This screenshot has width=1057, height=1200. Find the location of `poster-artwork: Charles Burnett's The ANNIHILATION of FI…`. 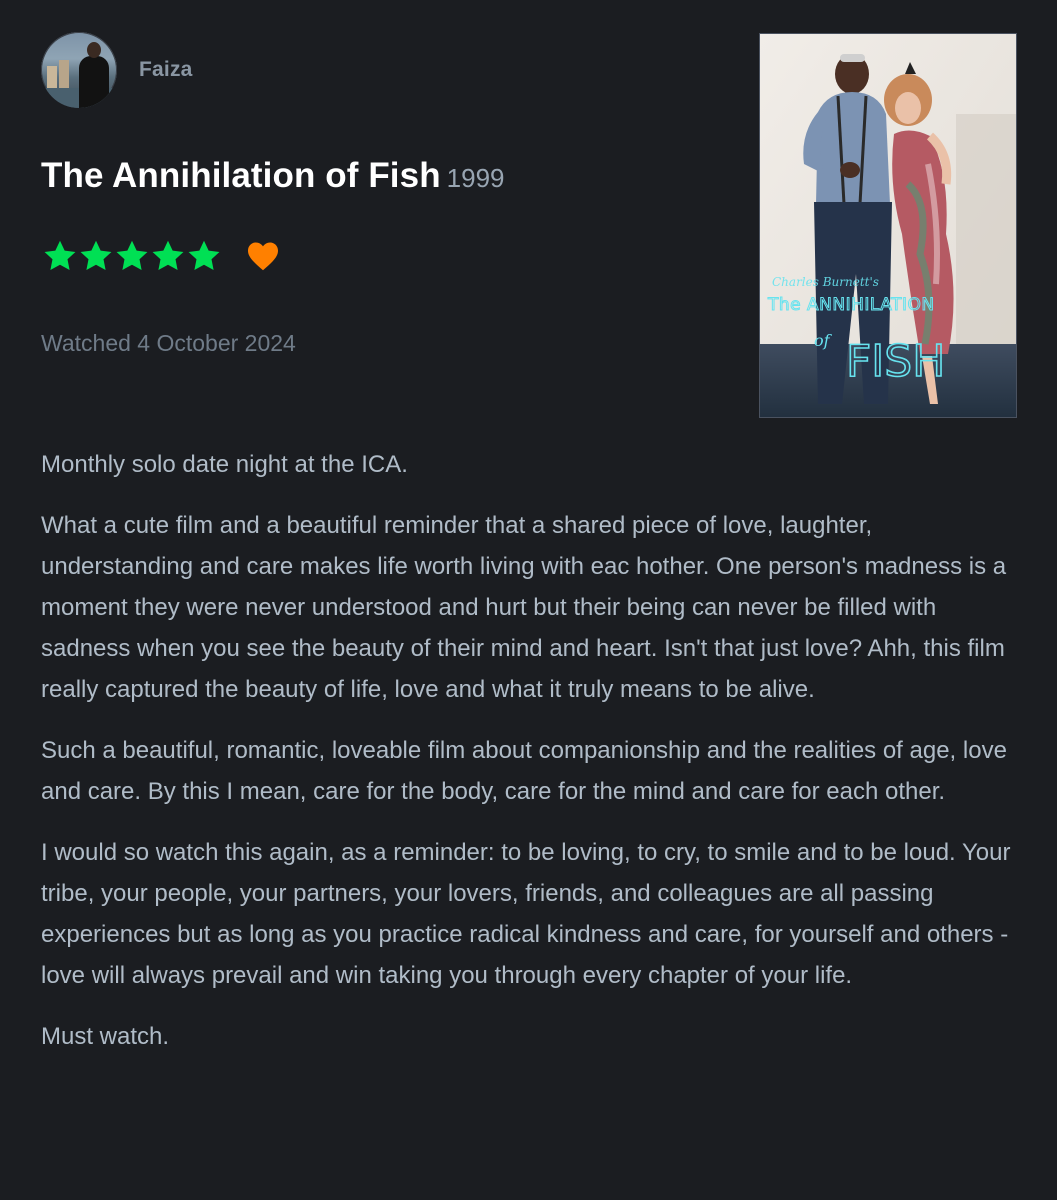

poster-artwork: Charles Burnett's The ANNIHILATION of FI… is located at coordinates (888, 225).